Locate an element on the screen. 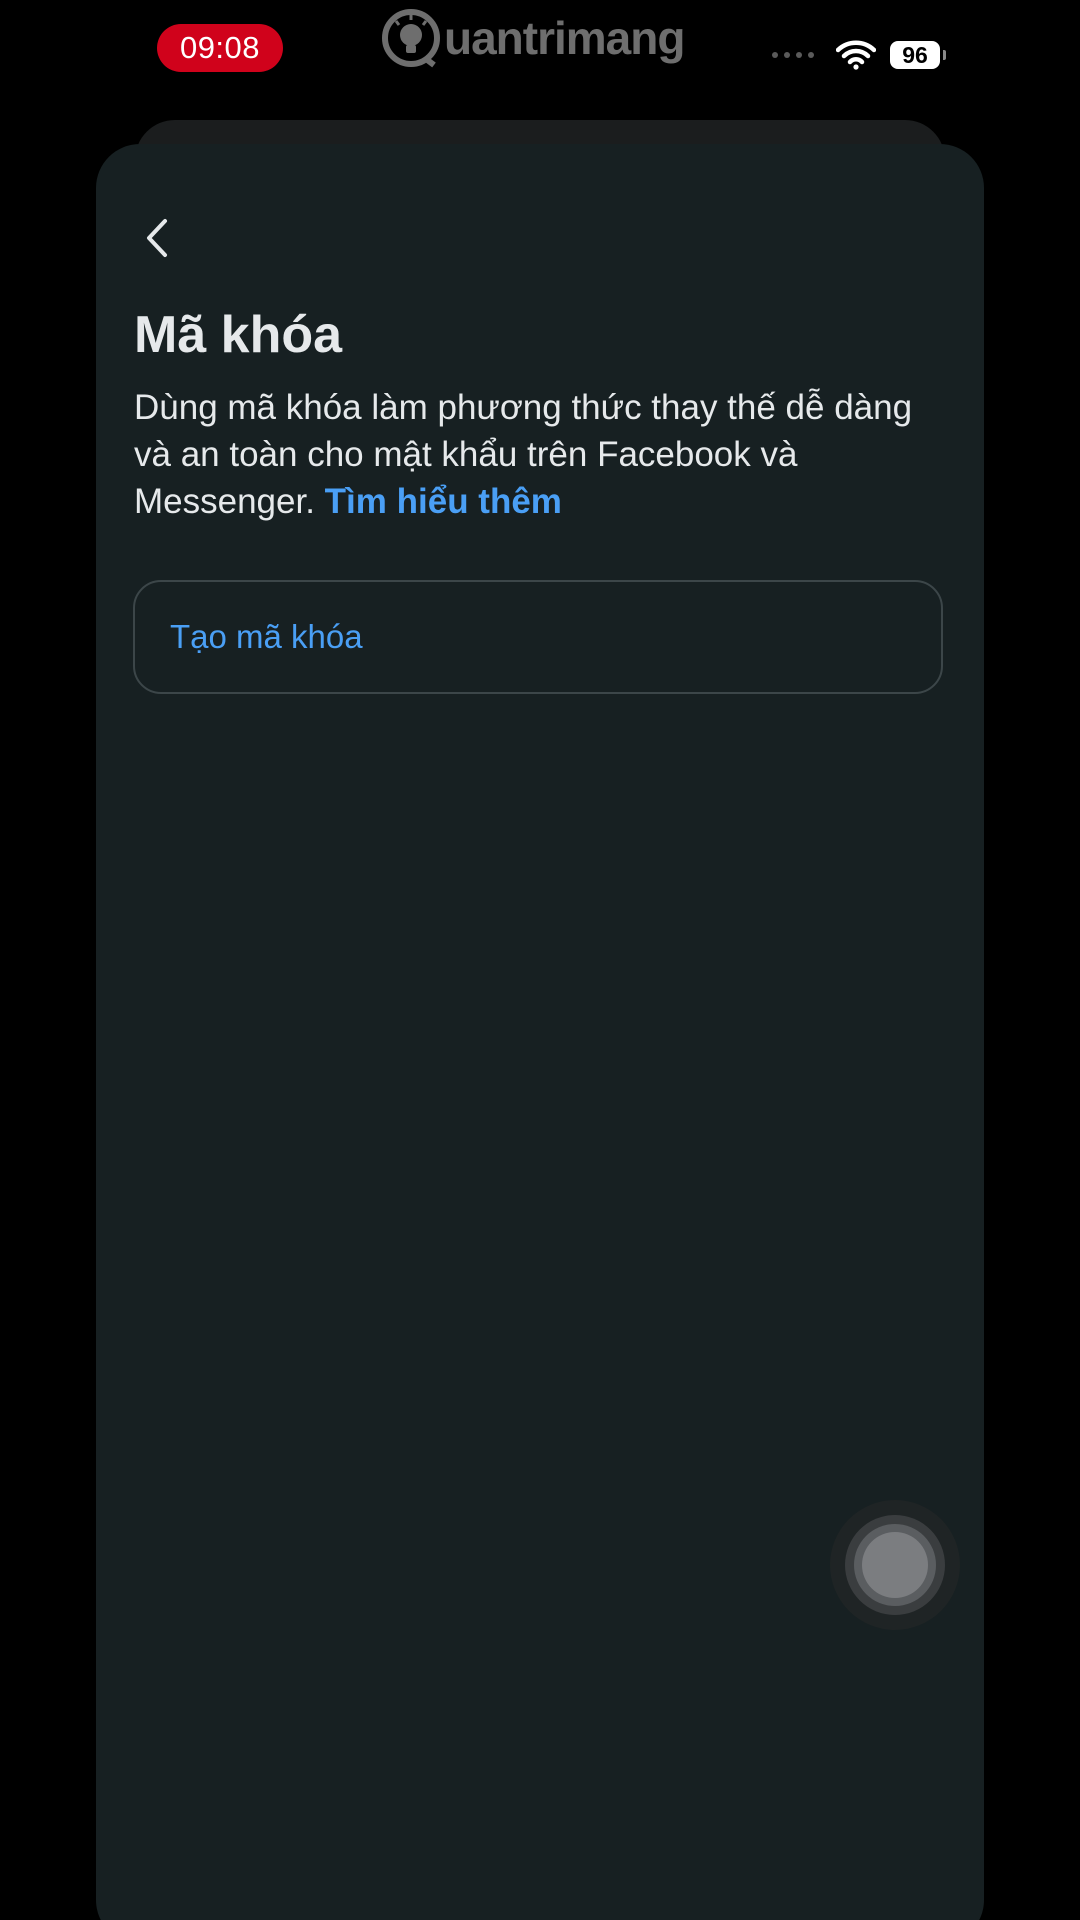 This screenshot has width=1080, height=1920. create-passkey-label: Tạo mã khóa is located at coordinates (266, 636).